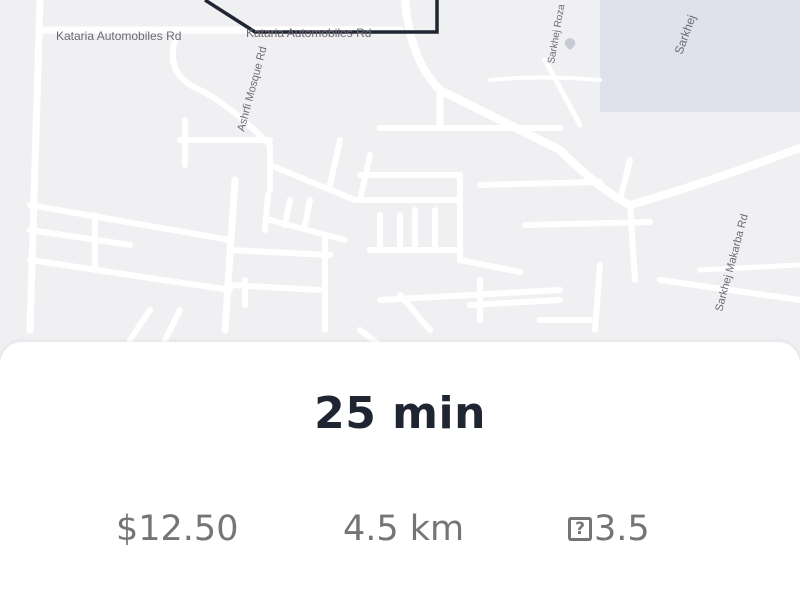 This screenshot has height=592, width=800. Describe the element at coordinates (308, 33) in the screenshot. I see `road-label-kataria-2: Kataria Automobiles Rd` at that location.